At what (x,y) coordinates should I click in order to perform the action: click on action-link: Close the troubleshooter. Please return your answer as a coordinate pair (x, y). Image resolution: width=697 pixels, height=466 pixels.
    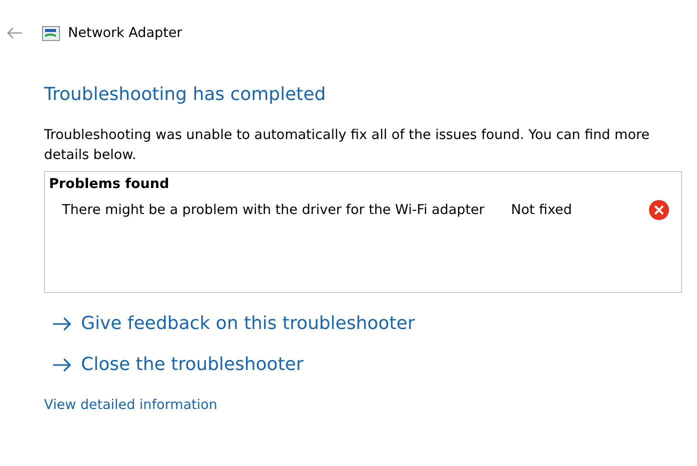
    Looking at the image, I should click on (178, 364).